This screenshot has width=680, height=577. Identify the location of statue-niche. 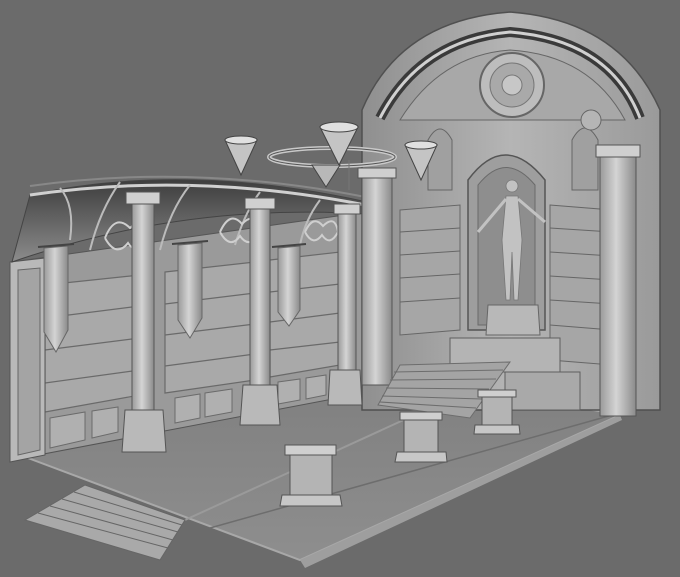
(506, 245).